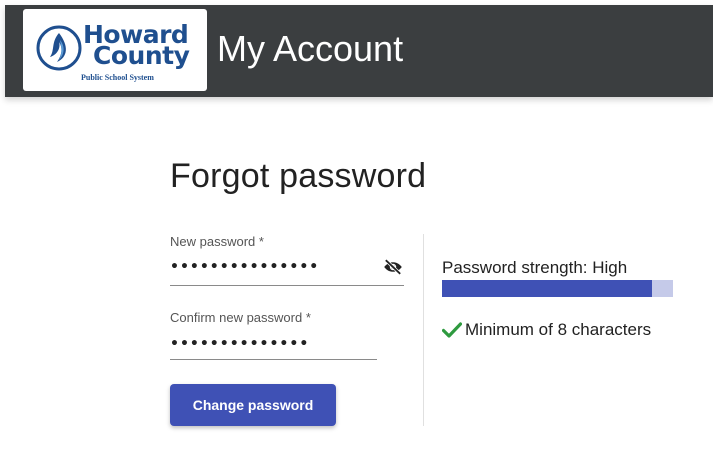  What do you see at coordinates (298, 176) in the screenshot?
I see `page-title: Forgot password` at bounding box center [298, 176].